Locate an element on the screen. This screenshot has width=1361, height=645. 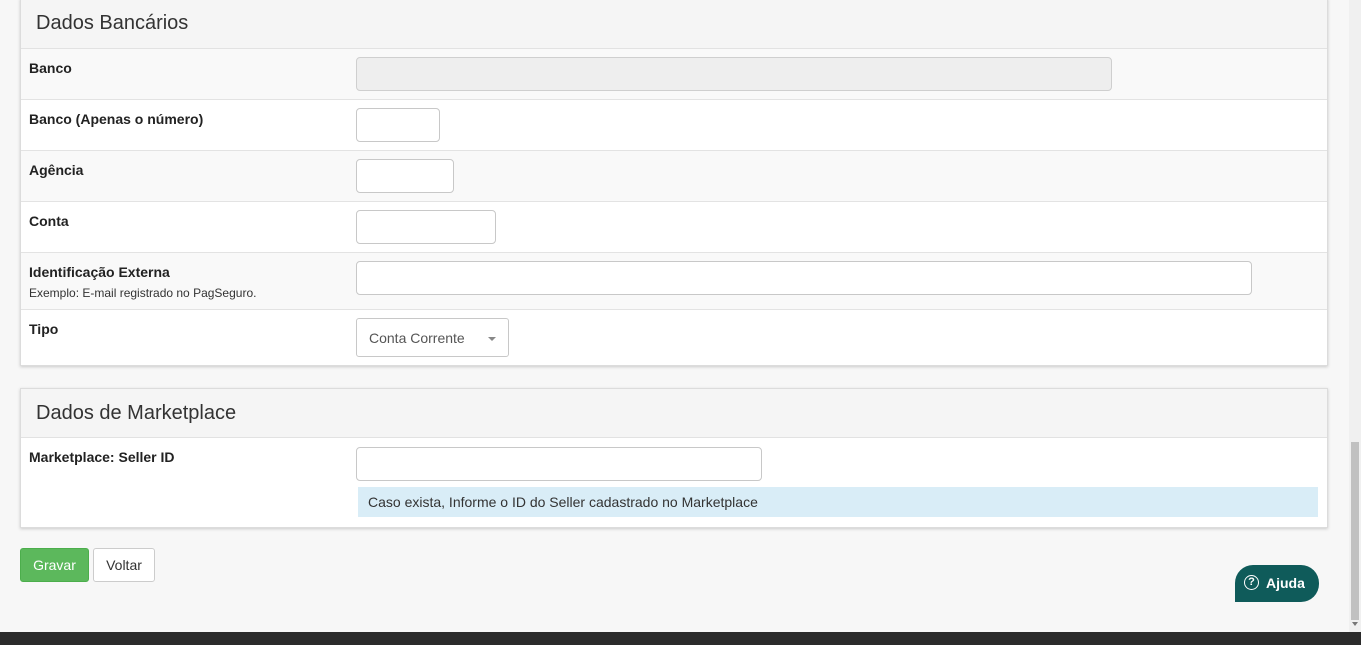
seller-id-input is located at coordinates (559, 464).